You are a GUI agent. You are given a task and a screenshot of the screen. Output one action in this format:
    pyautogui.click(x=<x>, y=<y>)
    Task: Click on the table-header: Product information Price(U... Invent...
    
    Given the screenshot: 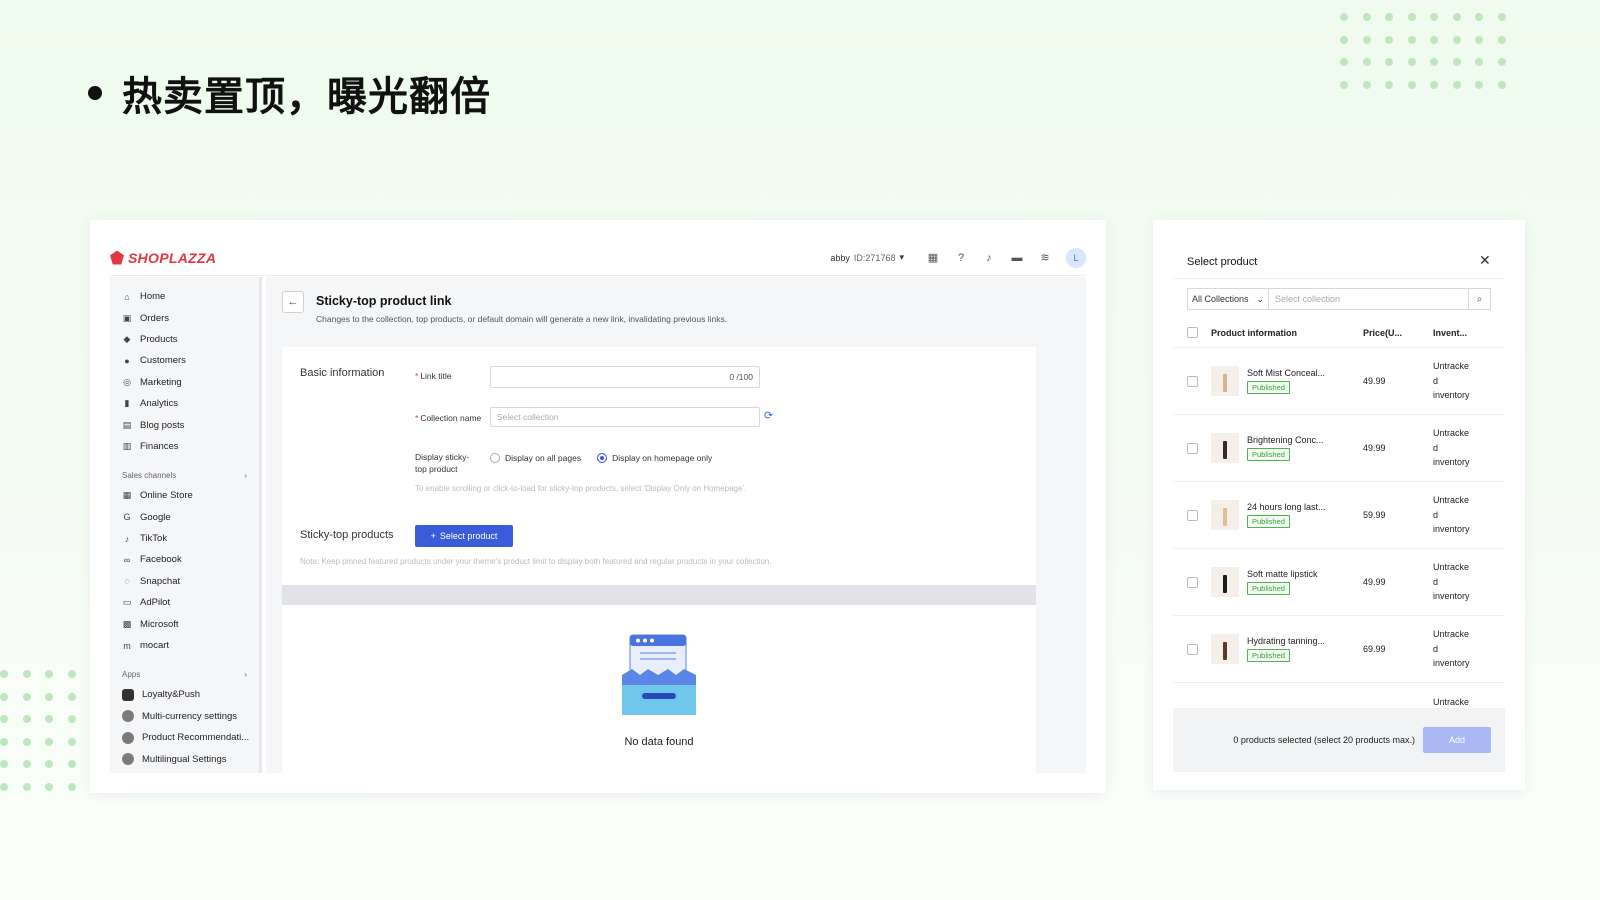 What is the action you would take?
    pyautogui.click(x=1339, y=333)
    